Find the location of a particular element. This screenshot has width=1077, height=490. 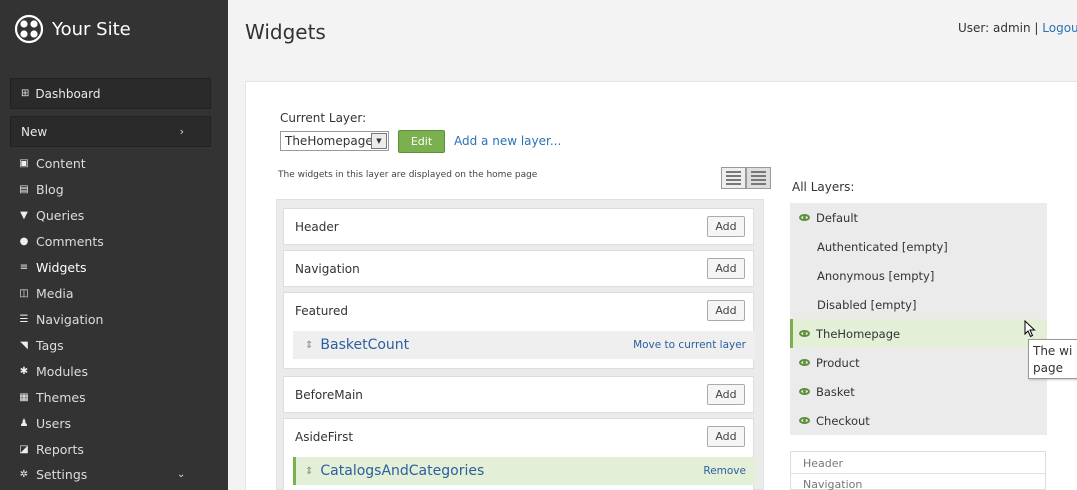

sidebar-item-navigation: ☰ Navigation is located at coordinates (60, 319).